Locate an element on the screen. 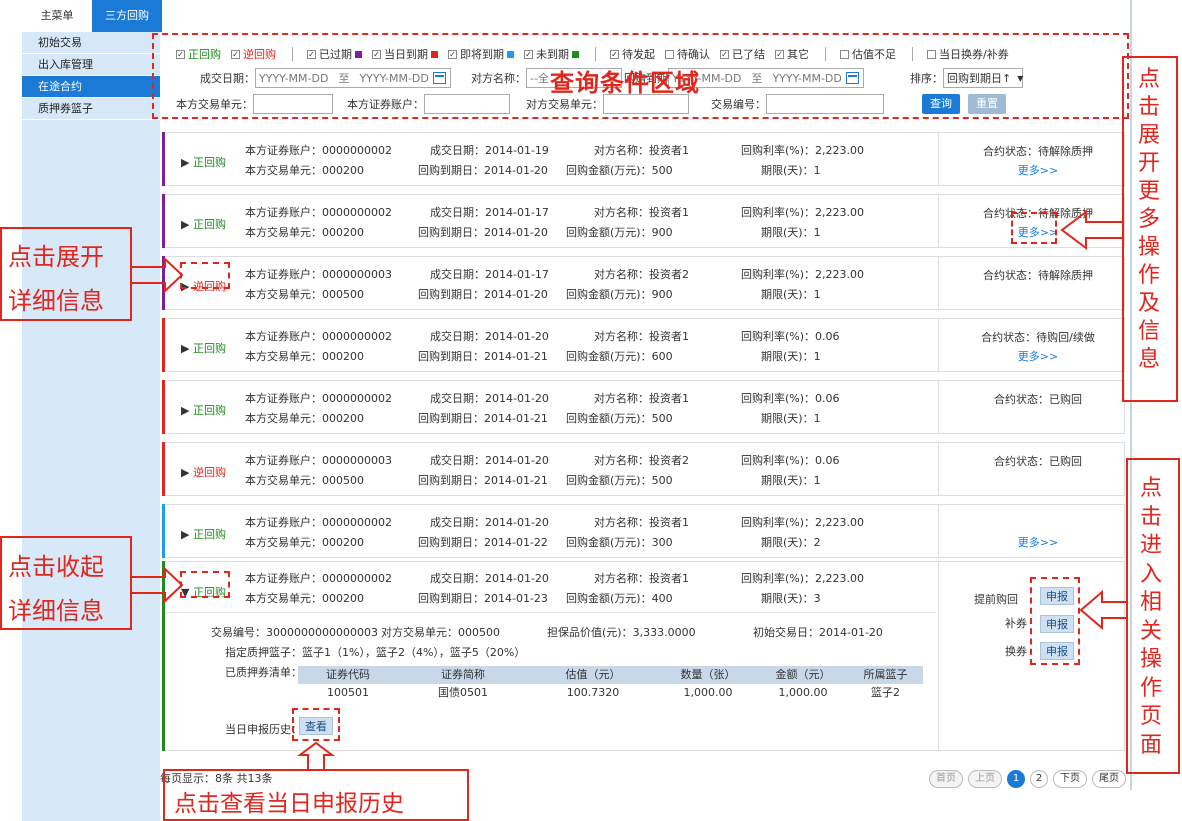 This screenshot has height=821, width=1182. first-page-button: 首页 is located at coordinates (946, 779).